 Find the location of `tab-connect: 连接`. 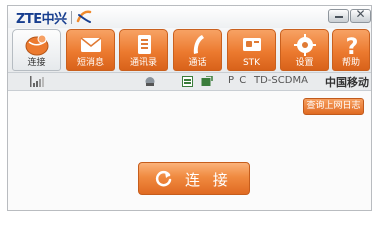

tab-connect: 连接 is located at coordinates (36, 50).